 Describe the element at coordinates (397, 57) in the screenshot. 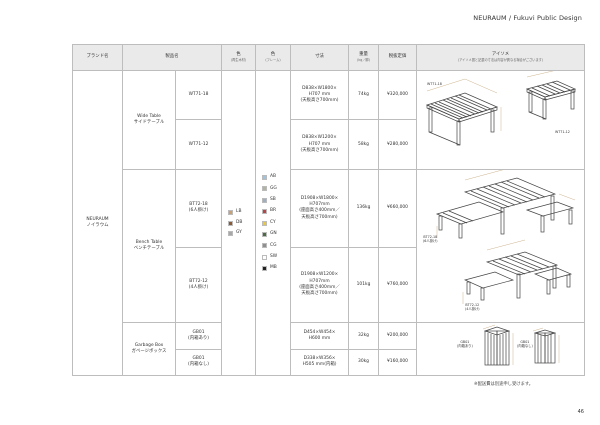

I see `col-price: 税抜定価` at that location.